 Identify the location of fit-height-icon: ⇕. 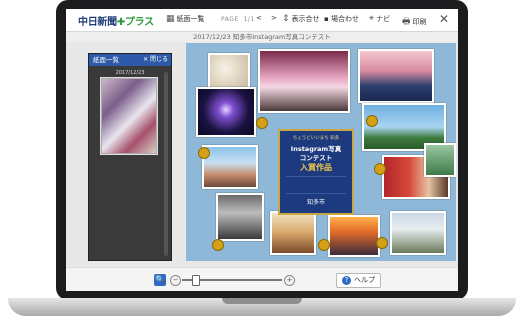
(286, 19).